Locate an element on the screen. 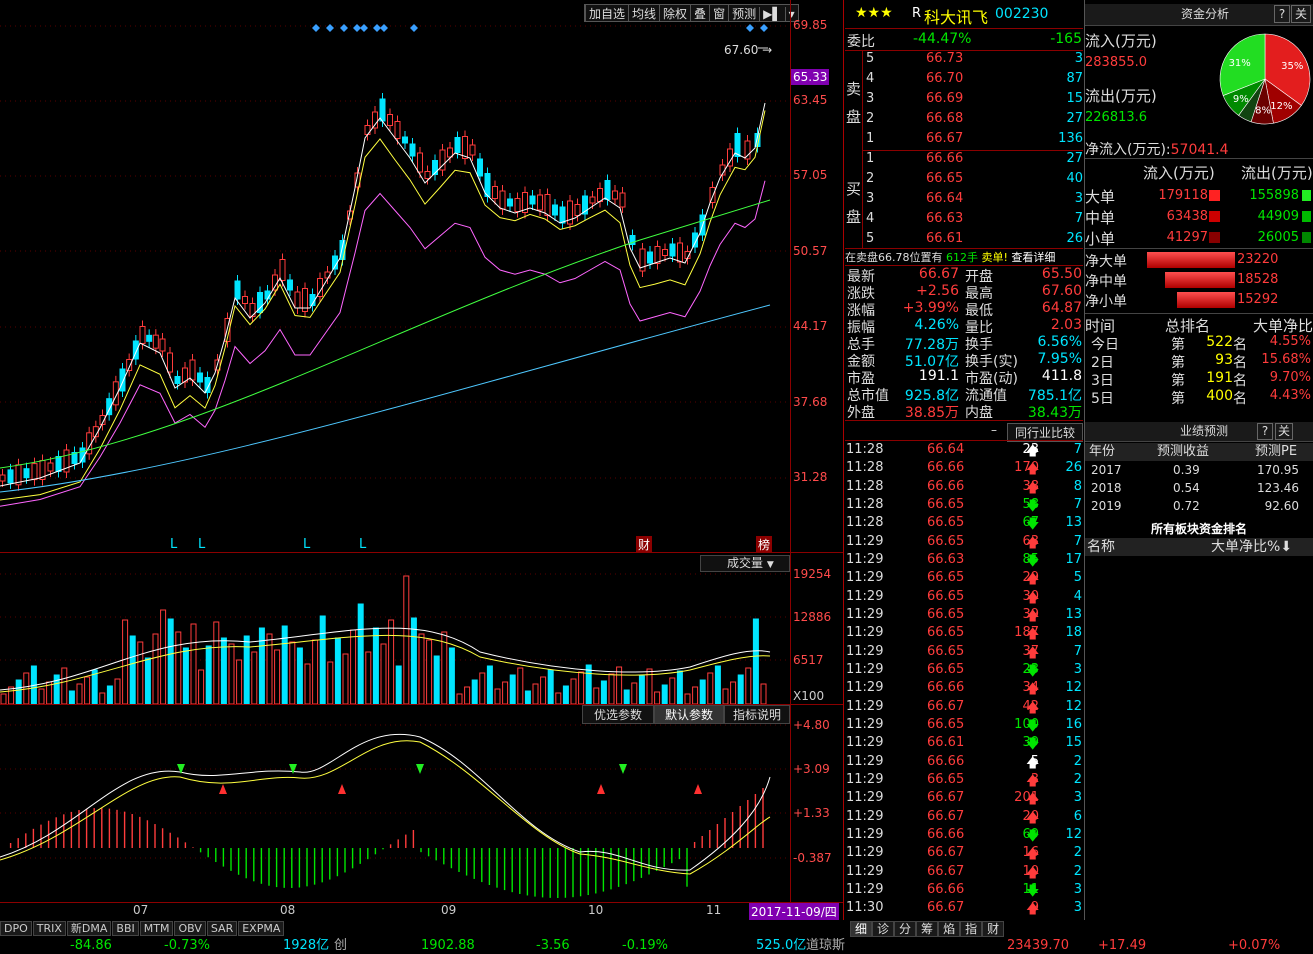 The image size is (1313, 954). index-name: 道琼斯 is located at coordinates (825, 946).